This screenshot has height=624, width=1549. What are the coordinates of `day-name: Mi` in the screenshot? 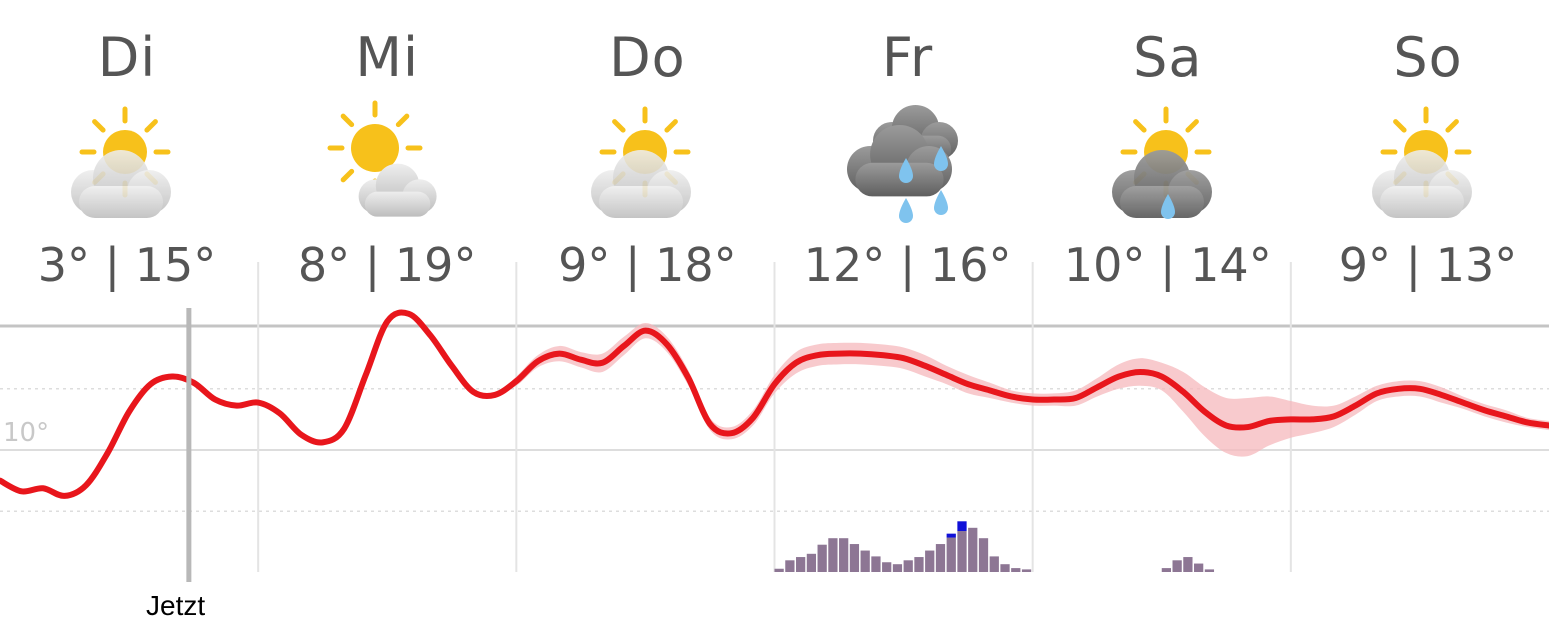 It's located at (387, 57).